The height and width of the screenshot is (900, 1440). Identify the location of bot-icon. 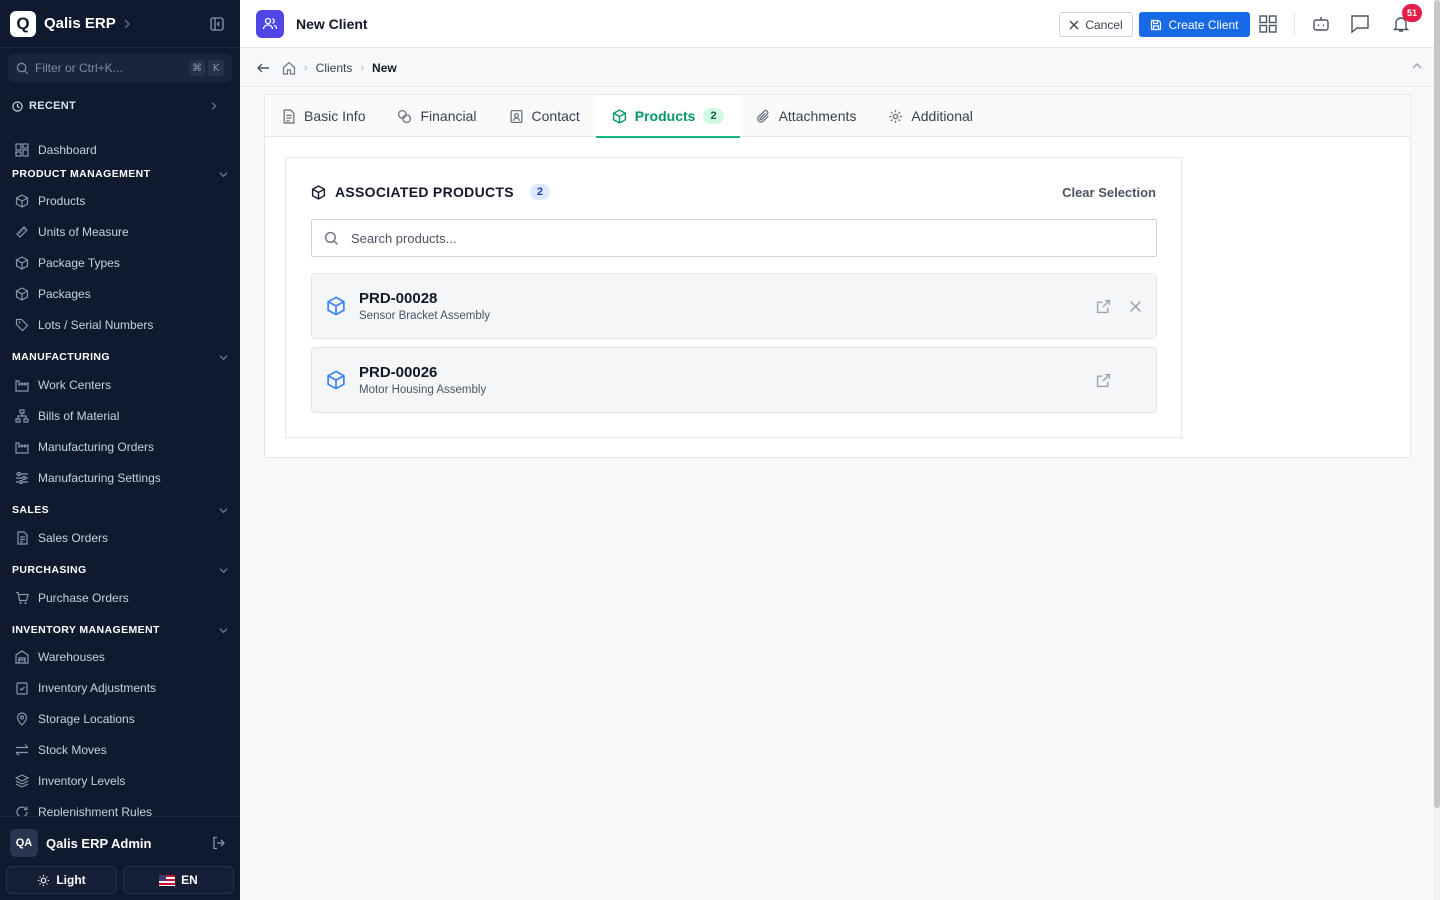
(1321, 24).